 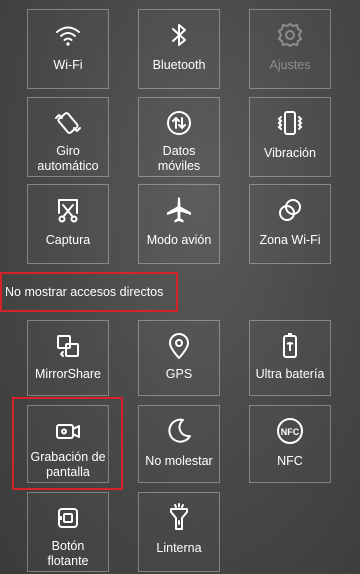 I want to click on hidden-shortcuts-section-label: No mostrar accesos directos, so click(x=89, y=292).